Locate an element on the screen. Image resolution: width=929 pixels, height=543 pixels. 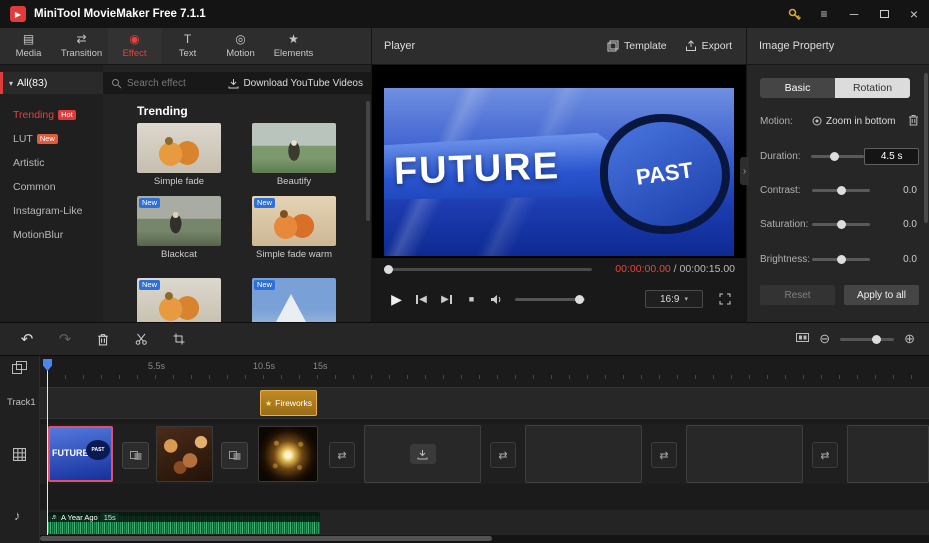
close-button: × is located at coordinates (914, 14).